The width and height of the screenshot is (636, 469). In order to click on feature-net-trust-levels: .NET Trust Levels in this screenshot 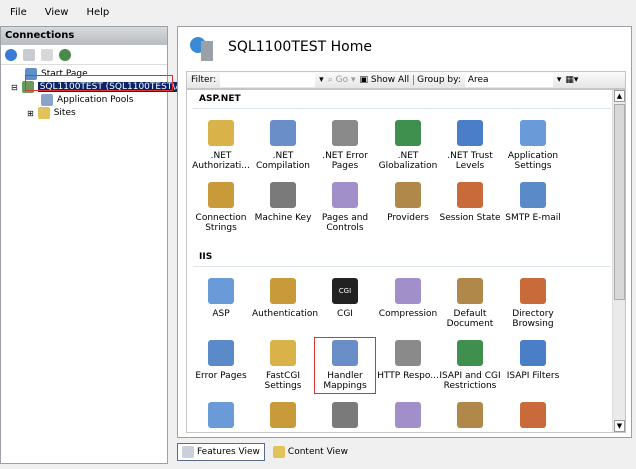, I will do `click(470, 145)`.